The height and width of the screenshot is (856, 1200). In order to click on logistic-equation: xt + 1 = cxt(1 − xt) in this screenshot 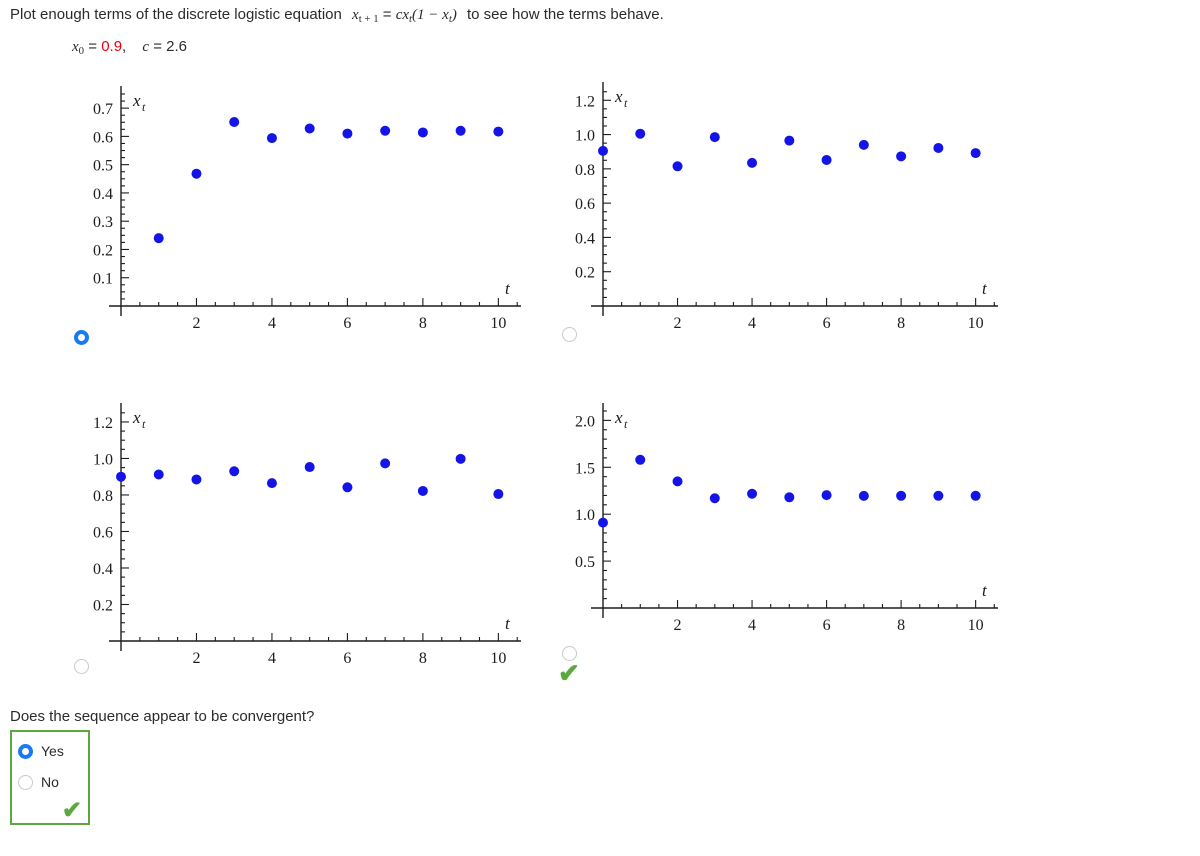, I will do `click(406, 16)`.